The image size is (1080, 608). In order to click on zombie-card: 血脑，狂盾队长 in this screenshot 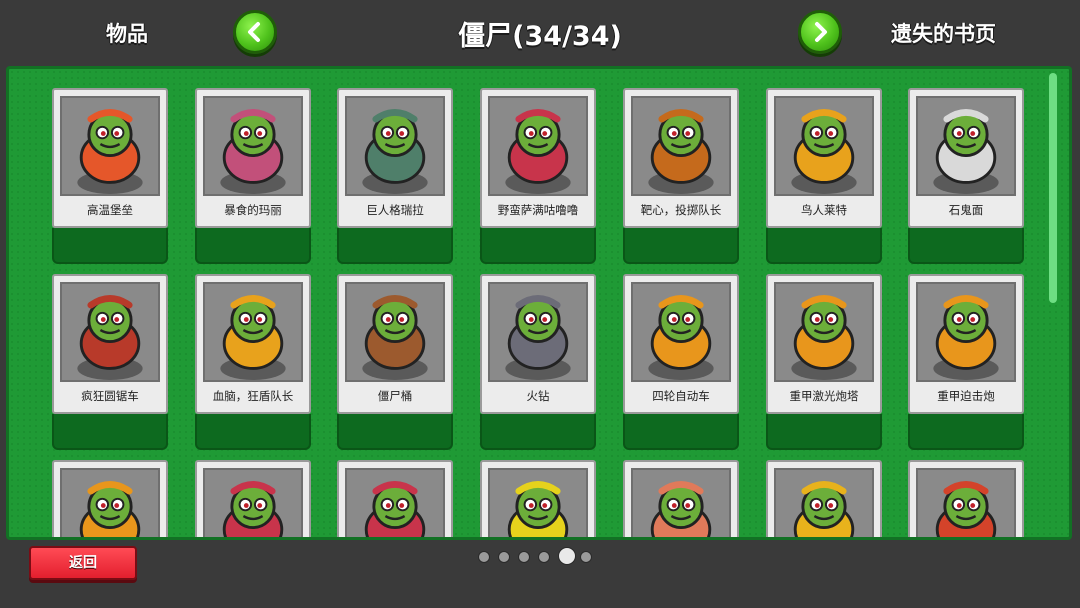, I will do `click(253, 362)`.